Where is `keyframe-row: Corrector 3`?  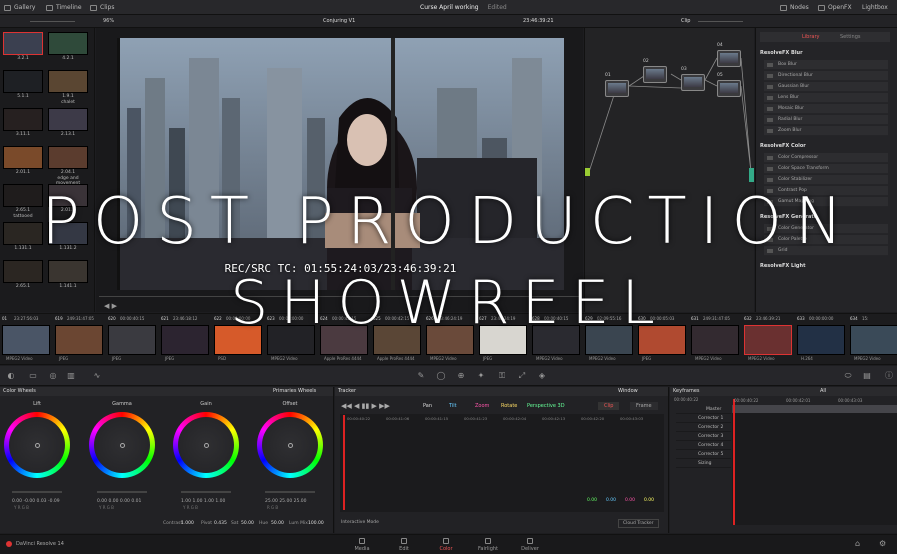 keyframe-row: Corrector 3 is located at coordinates (703, 436).